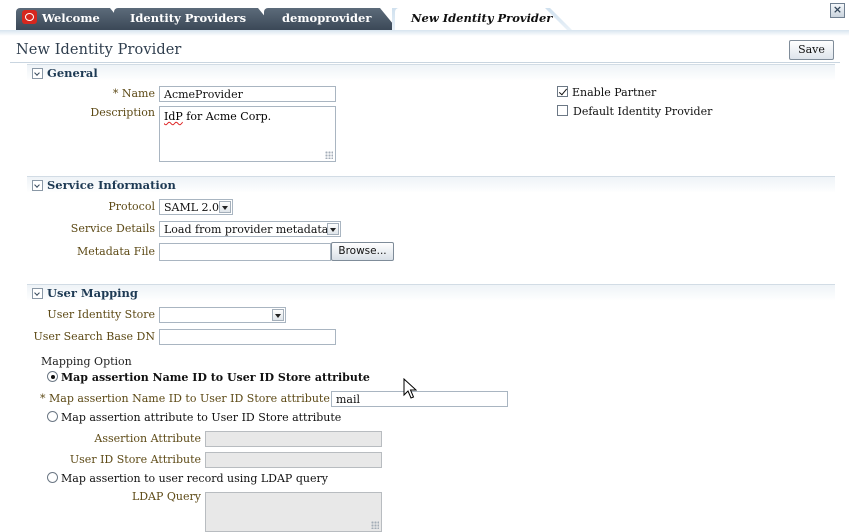  I want to click on protocol-value: SAML 2.0, so click(192, 207).